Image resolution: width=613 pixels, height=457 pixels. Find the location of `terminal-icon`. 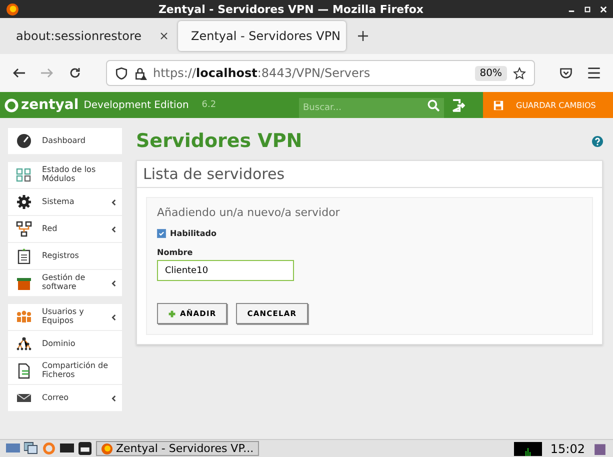

terminal-icon is located at coordinates (85, 448).